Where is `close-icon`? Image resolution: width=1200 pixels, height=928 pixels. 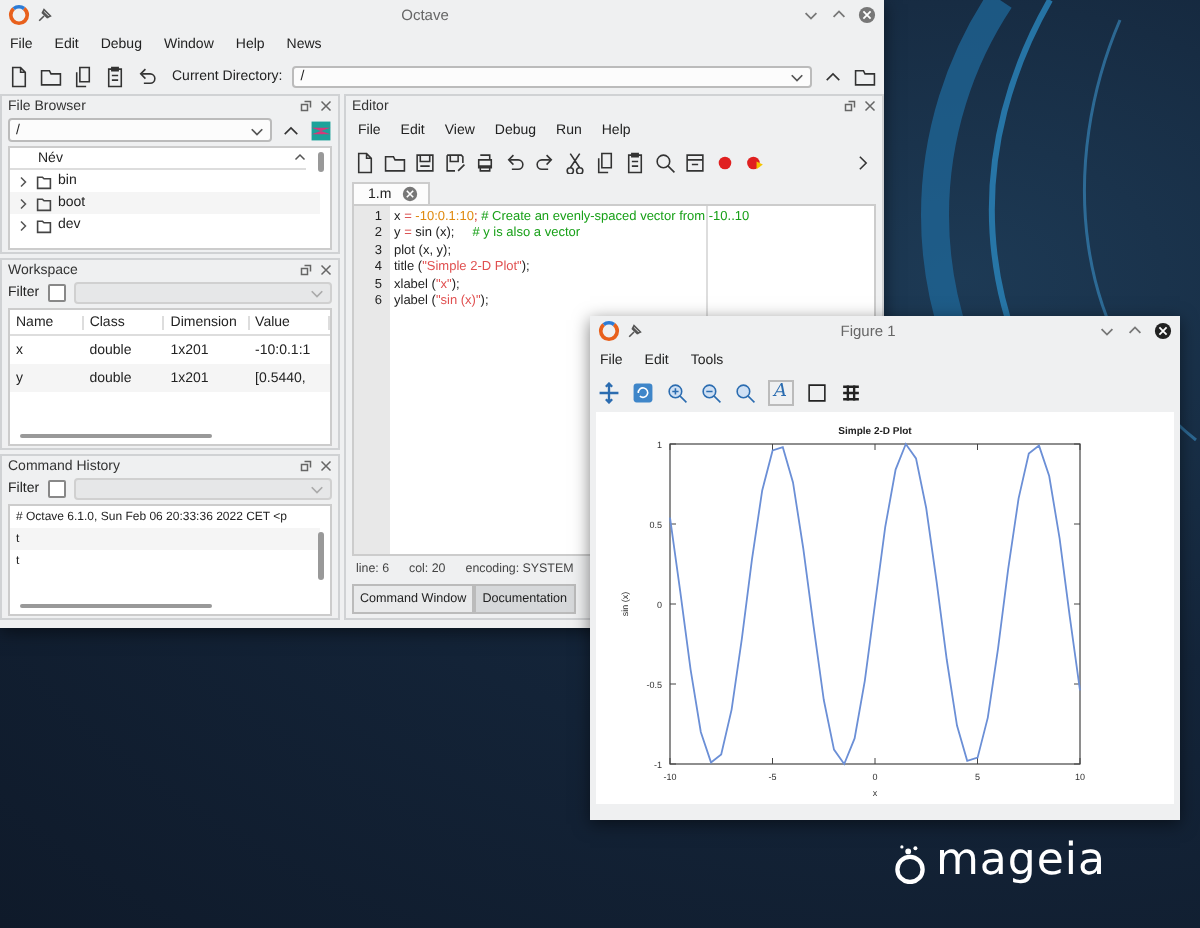
close-icon is located at coordinates (1163, 331).